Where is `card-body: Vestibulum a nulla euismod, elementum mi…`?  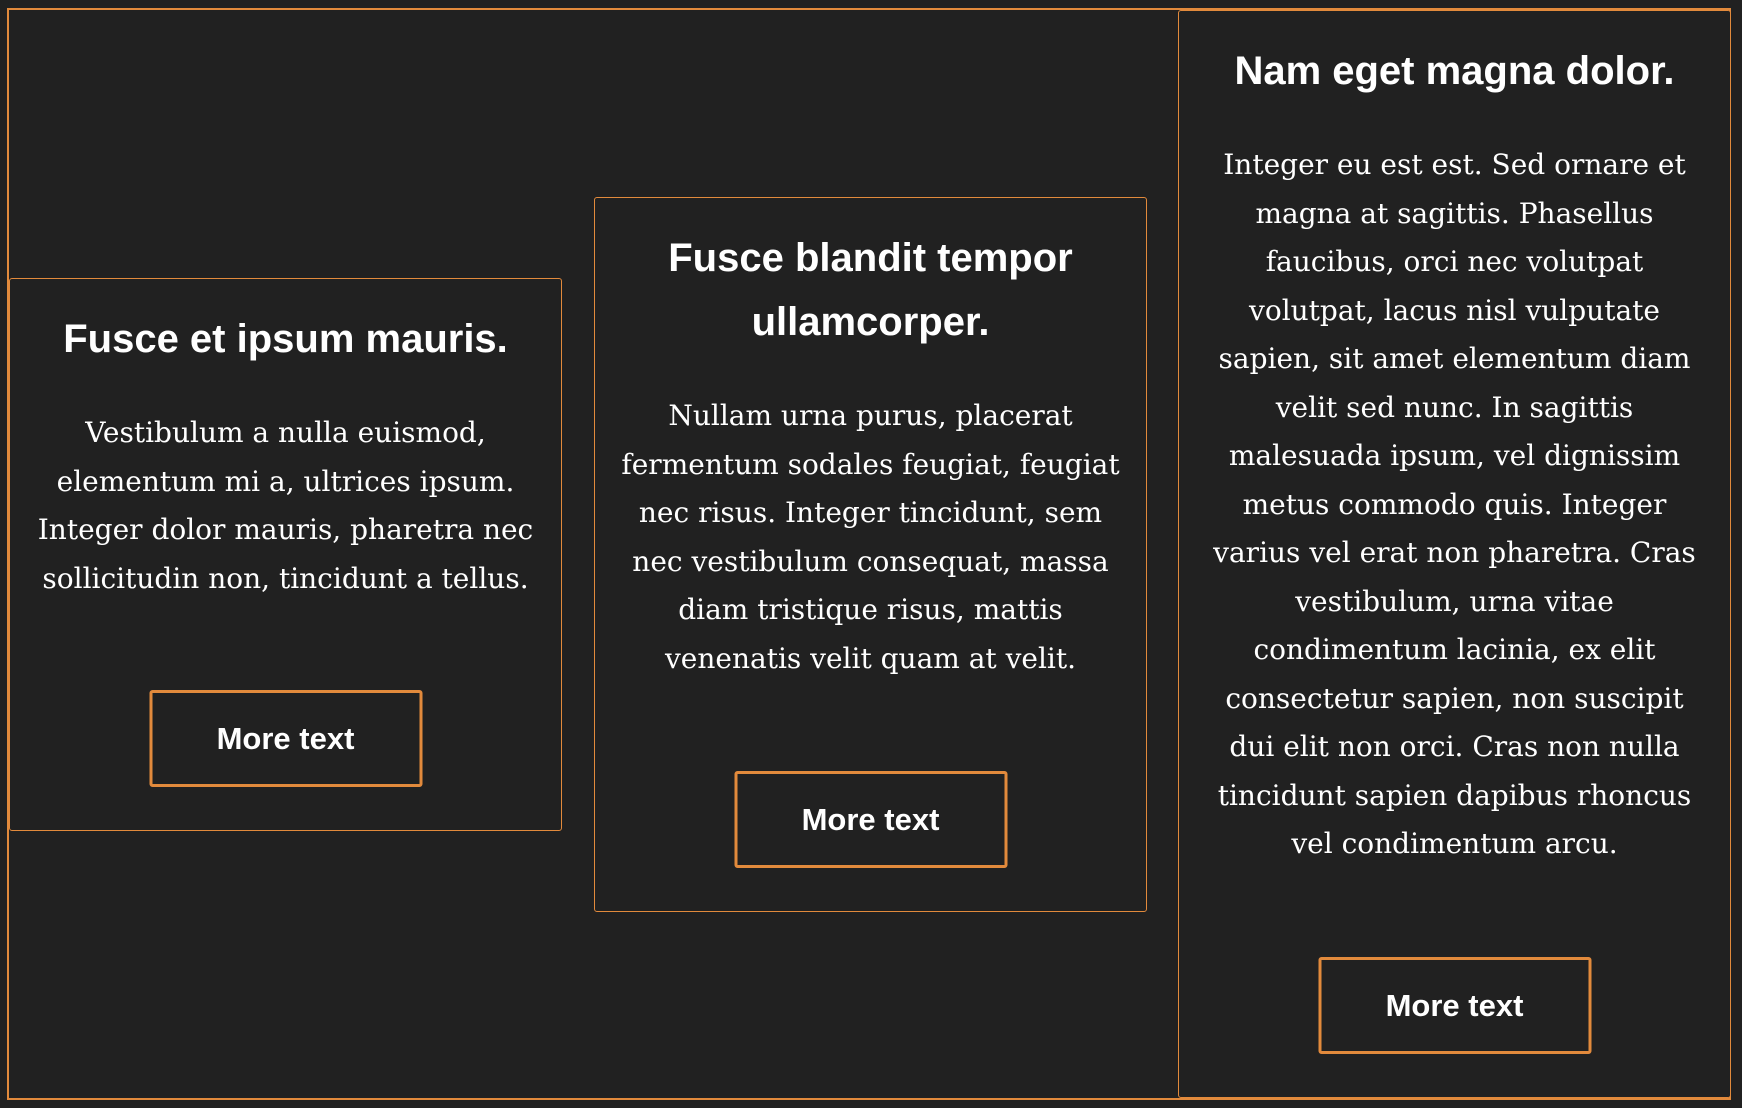 card-body: Vestibulum a nulla euismod, elementum mi… is located at coordinates (285, 505).